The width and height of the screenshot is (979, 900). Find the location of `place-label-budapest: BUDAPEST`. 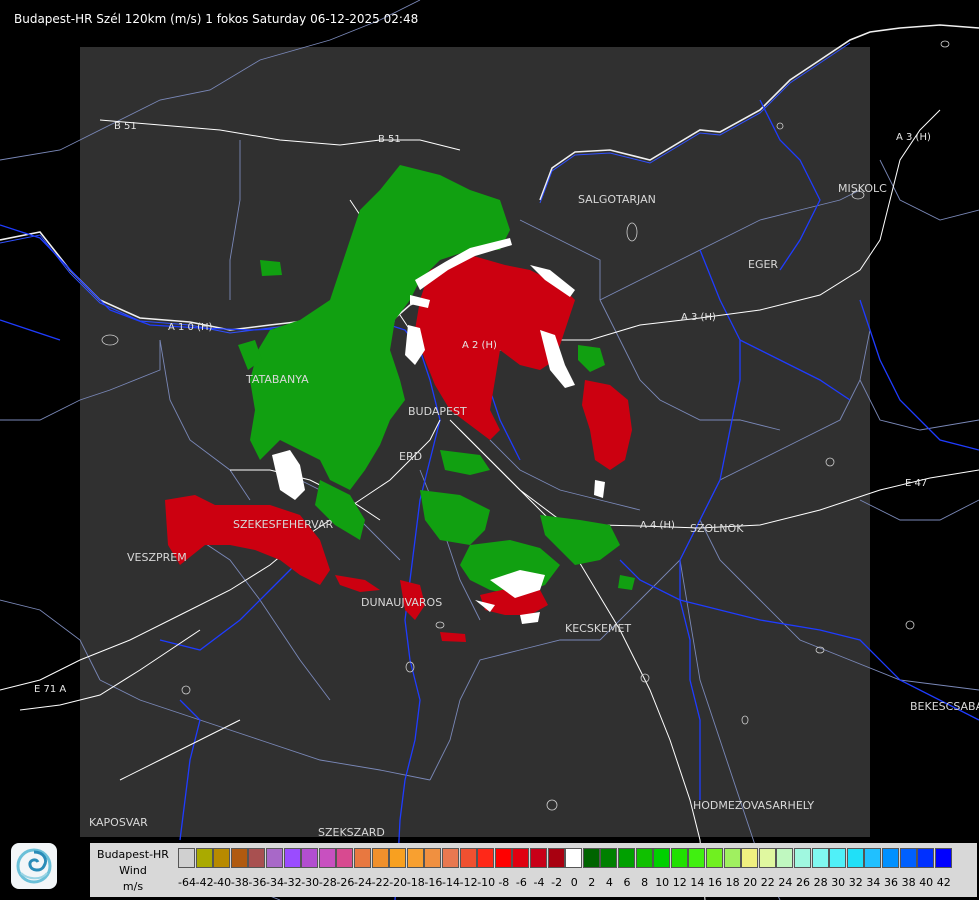

place-label-budapest: BUDAPEST is located at coordinates (437, 411).